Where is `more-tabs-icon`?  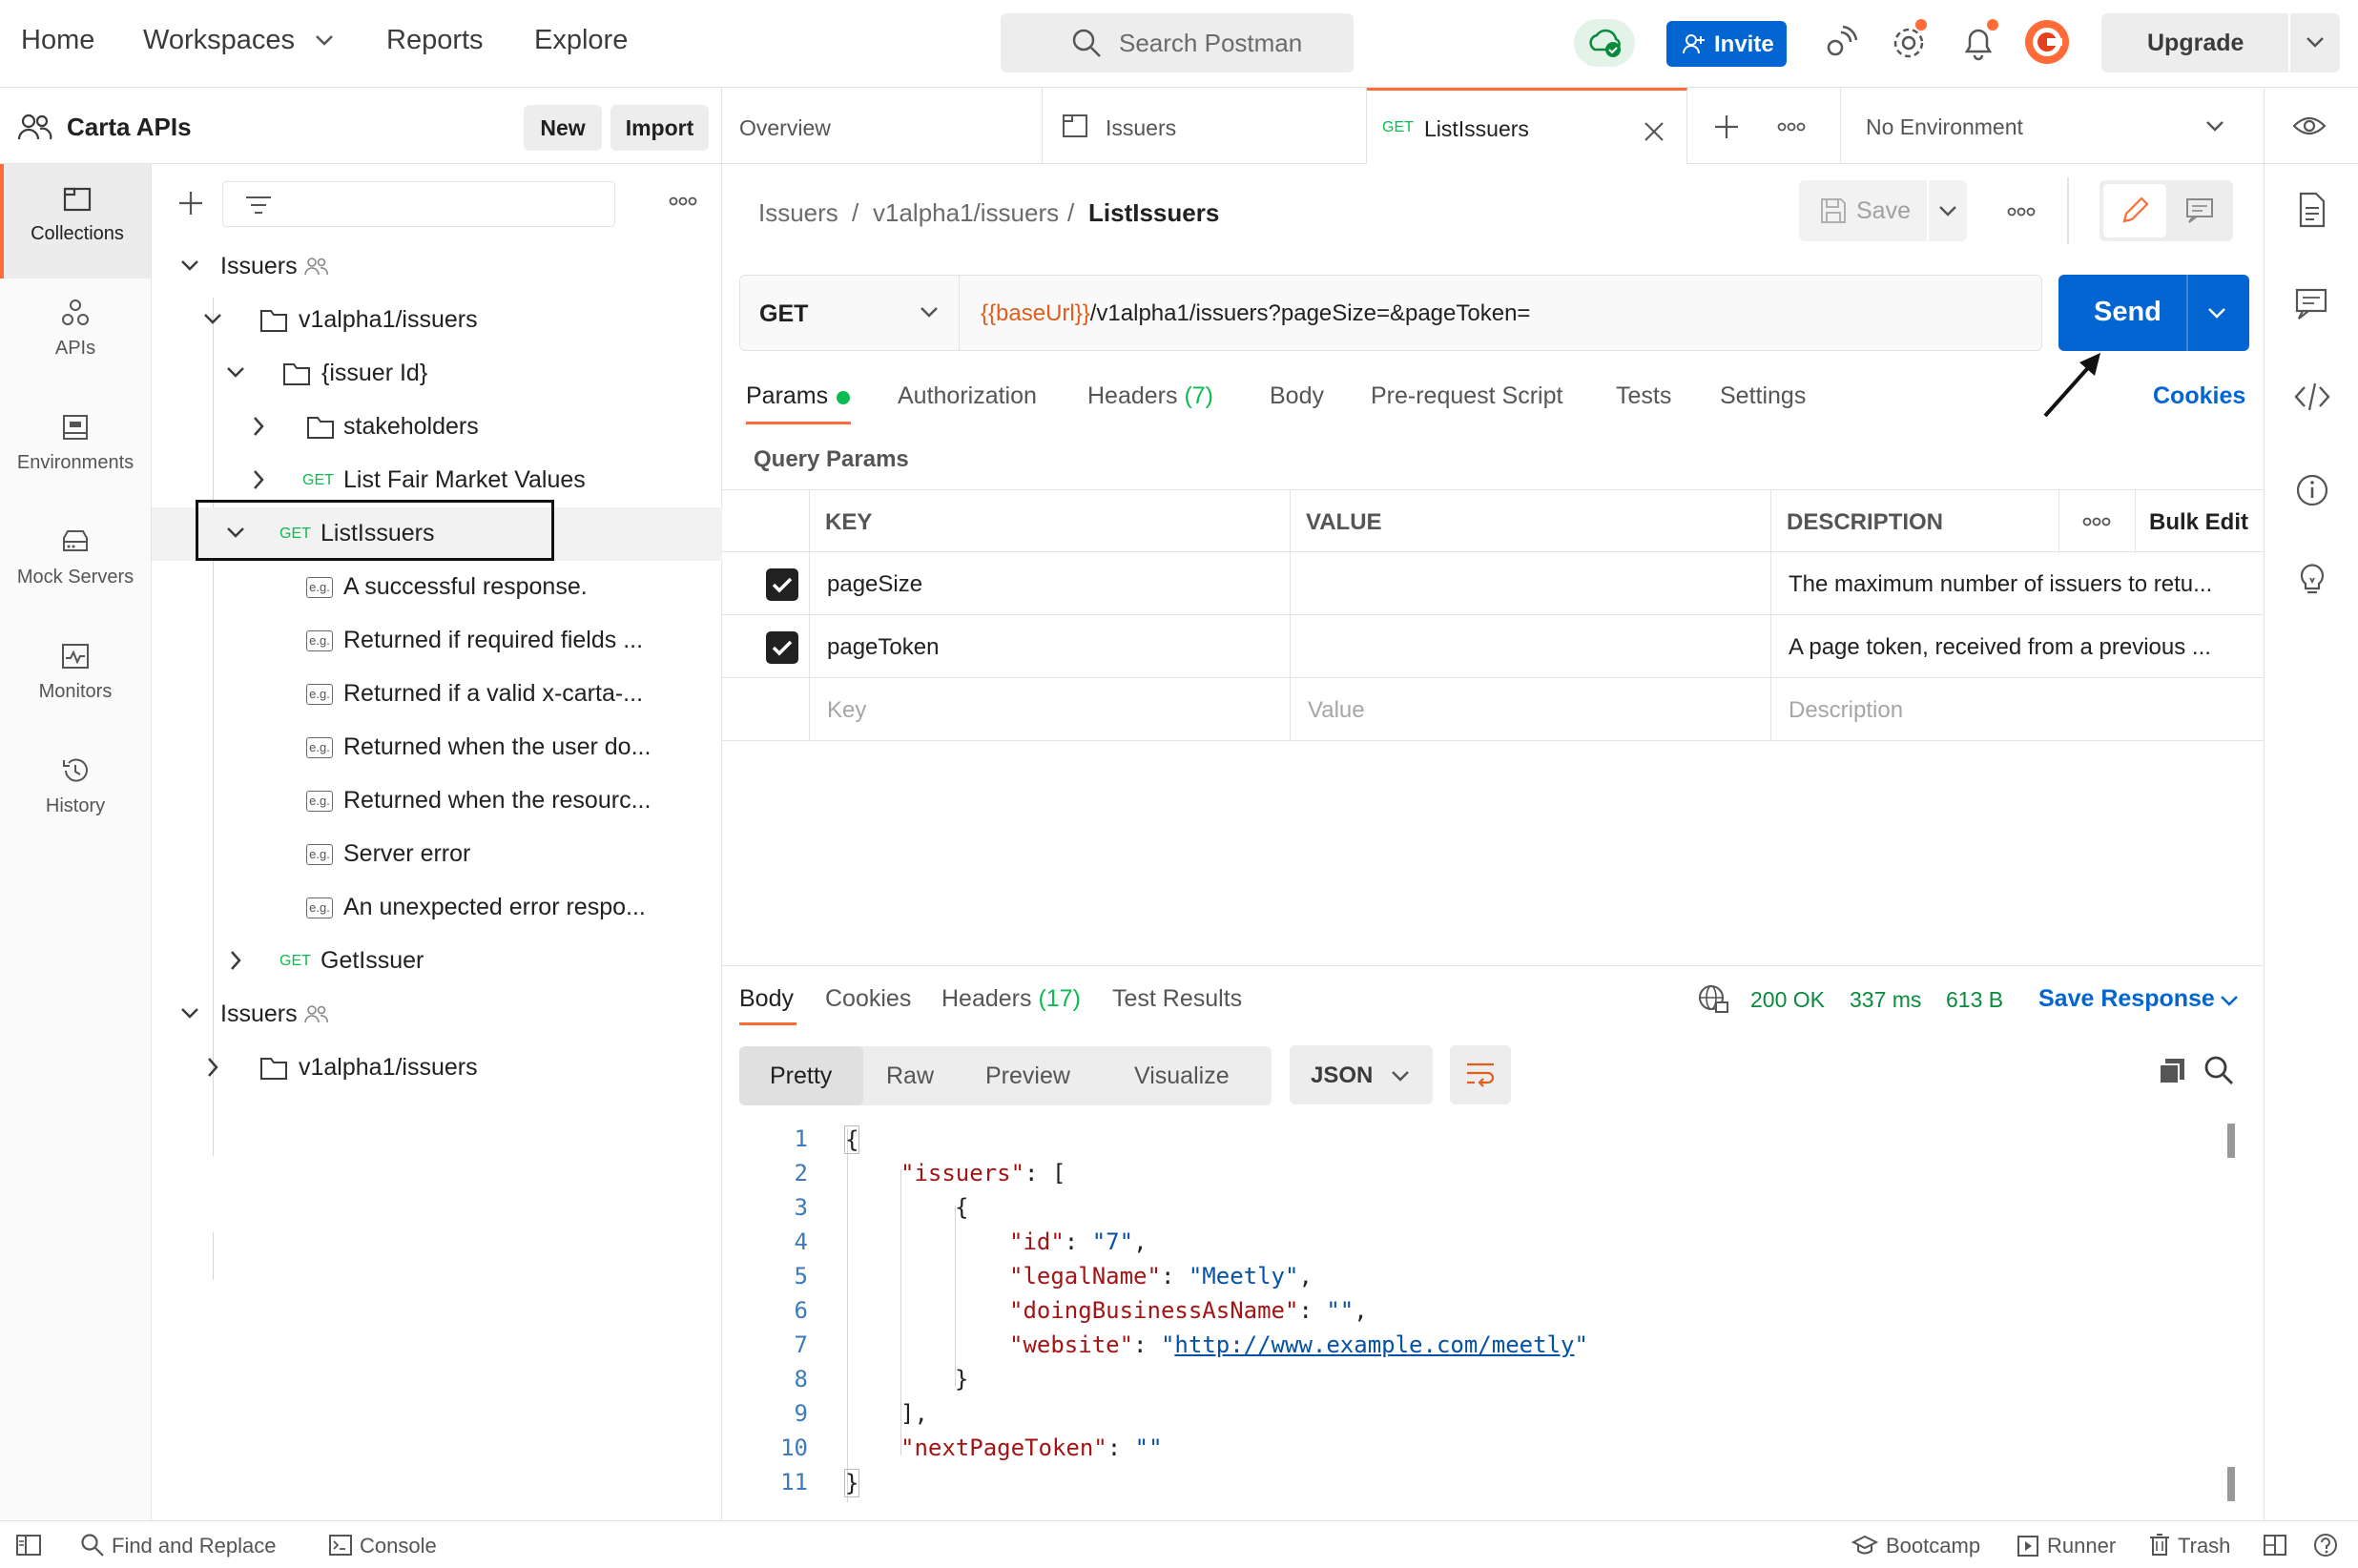 more-tabs-icon is located at coordinates (1791, 127).